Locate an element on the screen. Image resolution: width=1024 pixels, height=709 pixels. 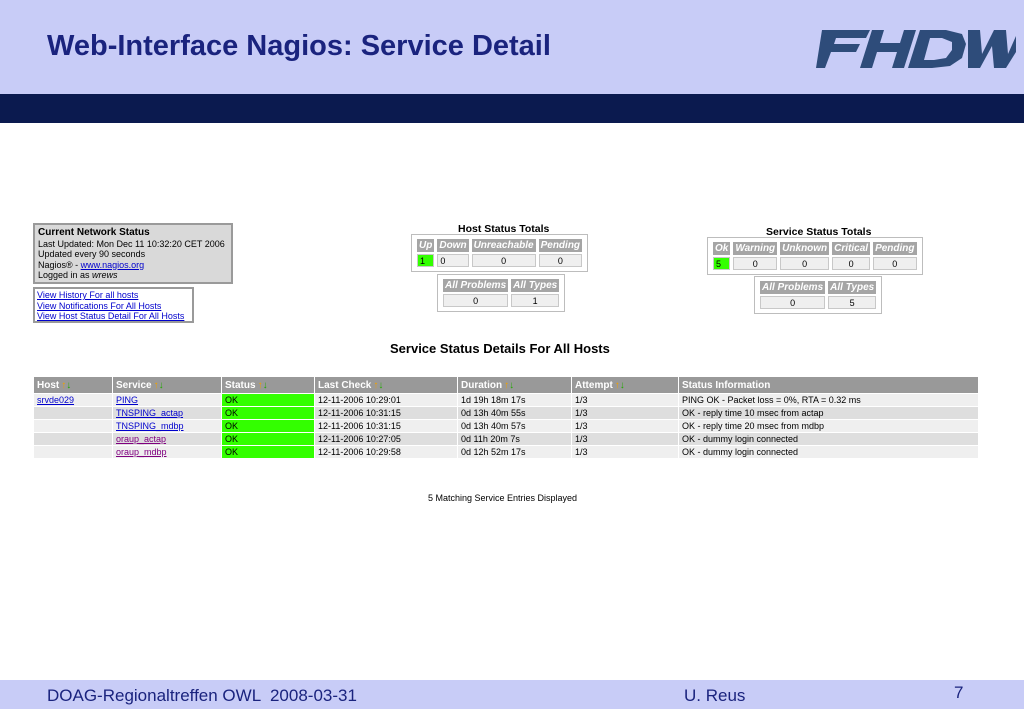
service-total-unknown-header: Unknown is located at coordinates (805, 248).